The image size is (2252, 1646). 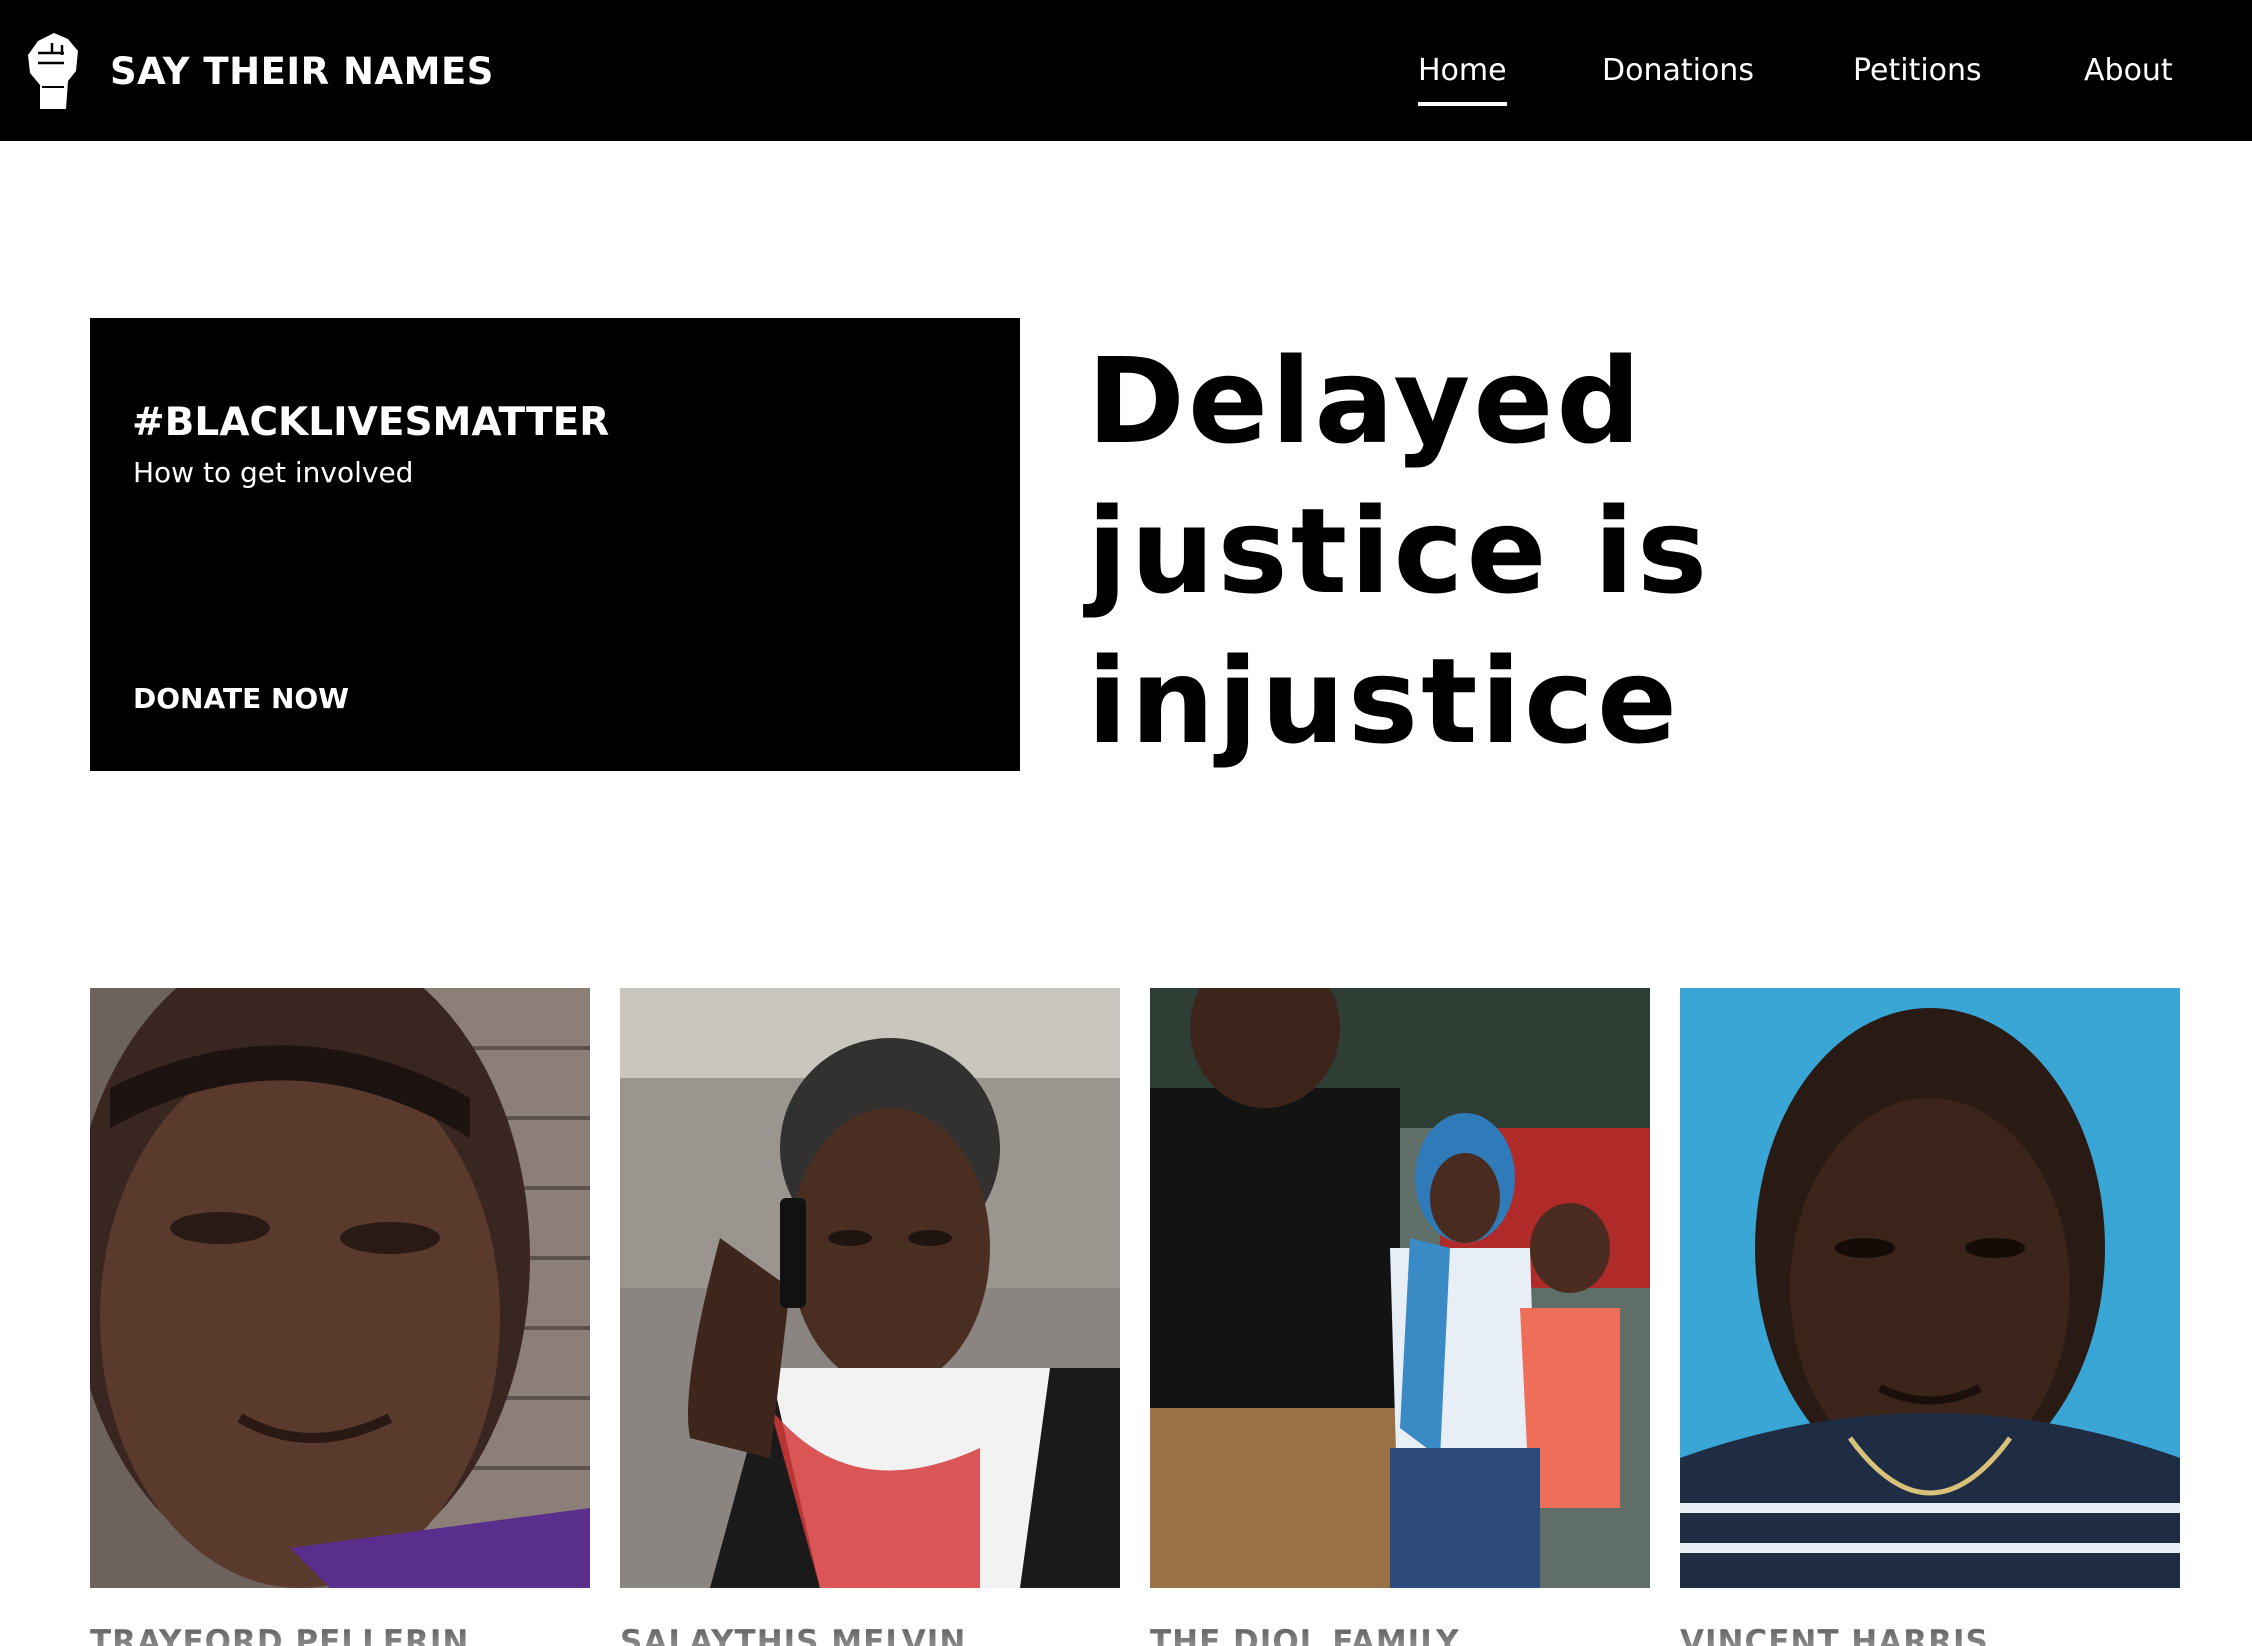 I want to click on person-card: VINCENT HARRIS, so click(x=1930, y=1317).